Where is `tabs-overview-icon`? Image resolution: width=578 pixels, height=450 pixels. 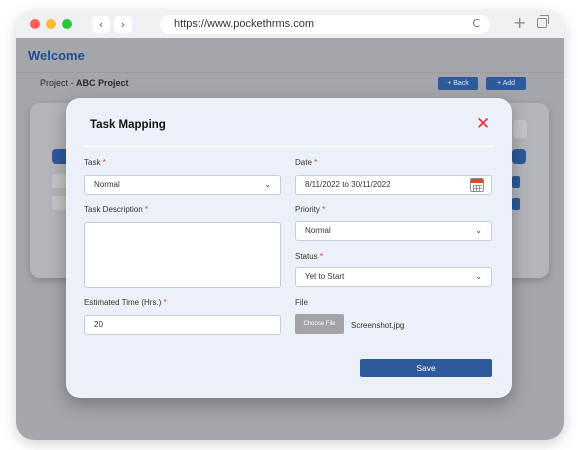
tabs-overview-icon is located at coordinates (543, 21).